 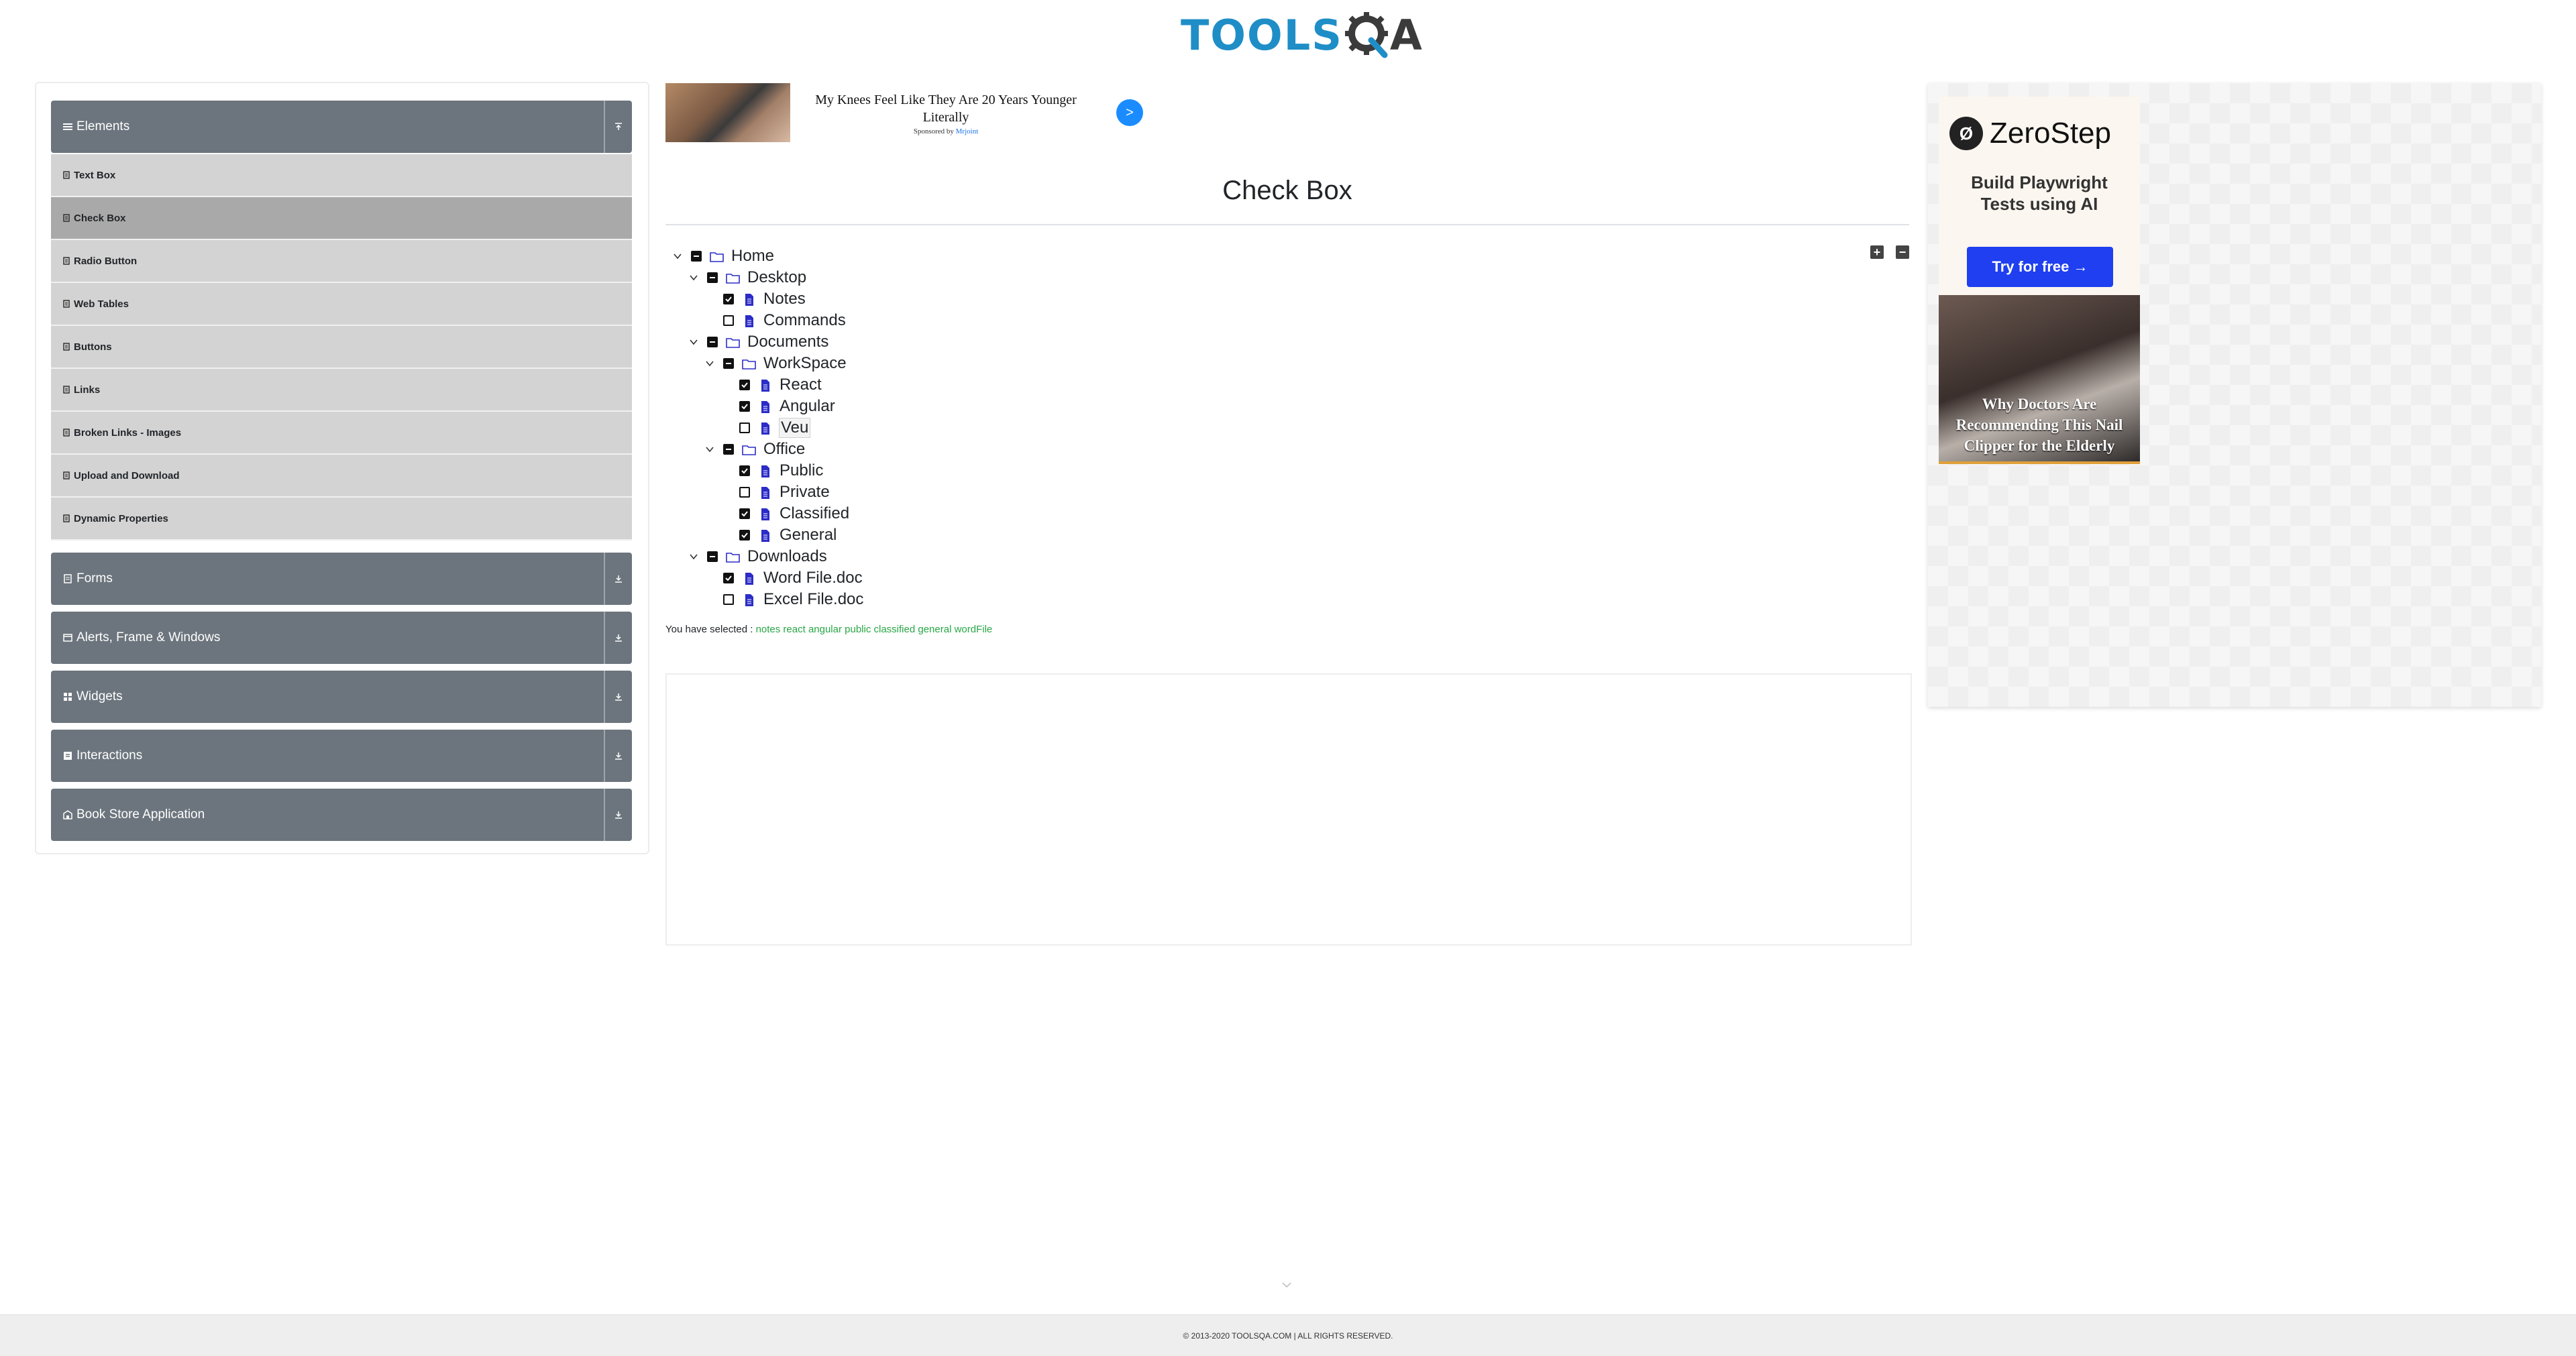 I want to click on tree-node-classified: Classified, so click(x=784, y=513).